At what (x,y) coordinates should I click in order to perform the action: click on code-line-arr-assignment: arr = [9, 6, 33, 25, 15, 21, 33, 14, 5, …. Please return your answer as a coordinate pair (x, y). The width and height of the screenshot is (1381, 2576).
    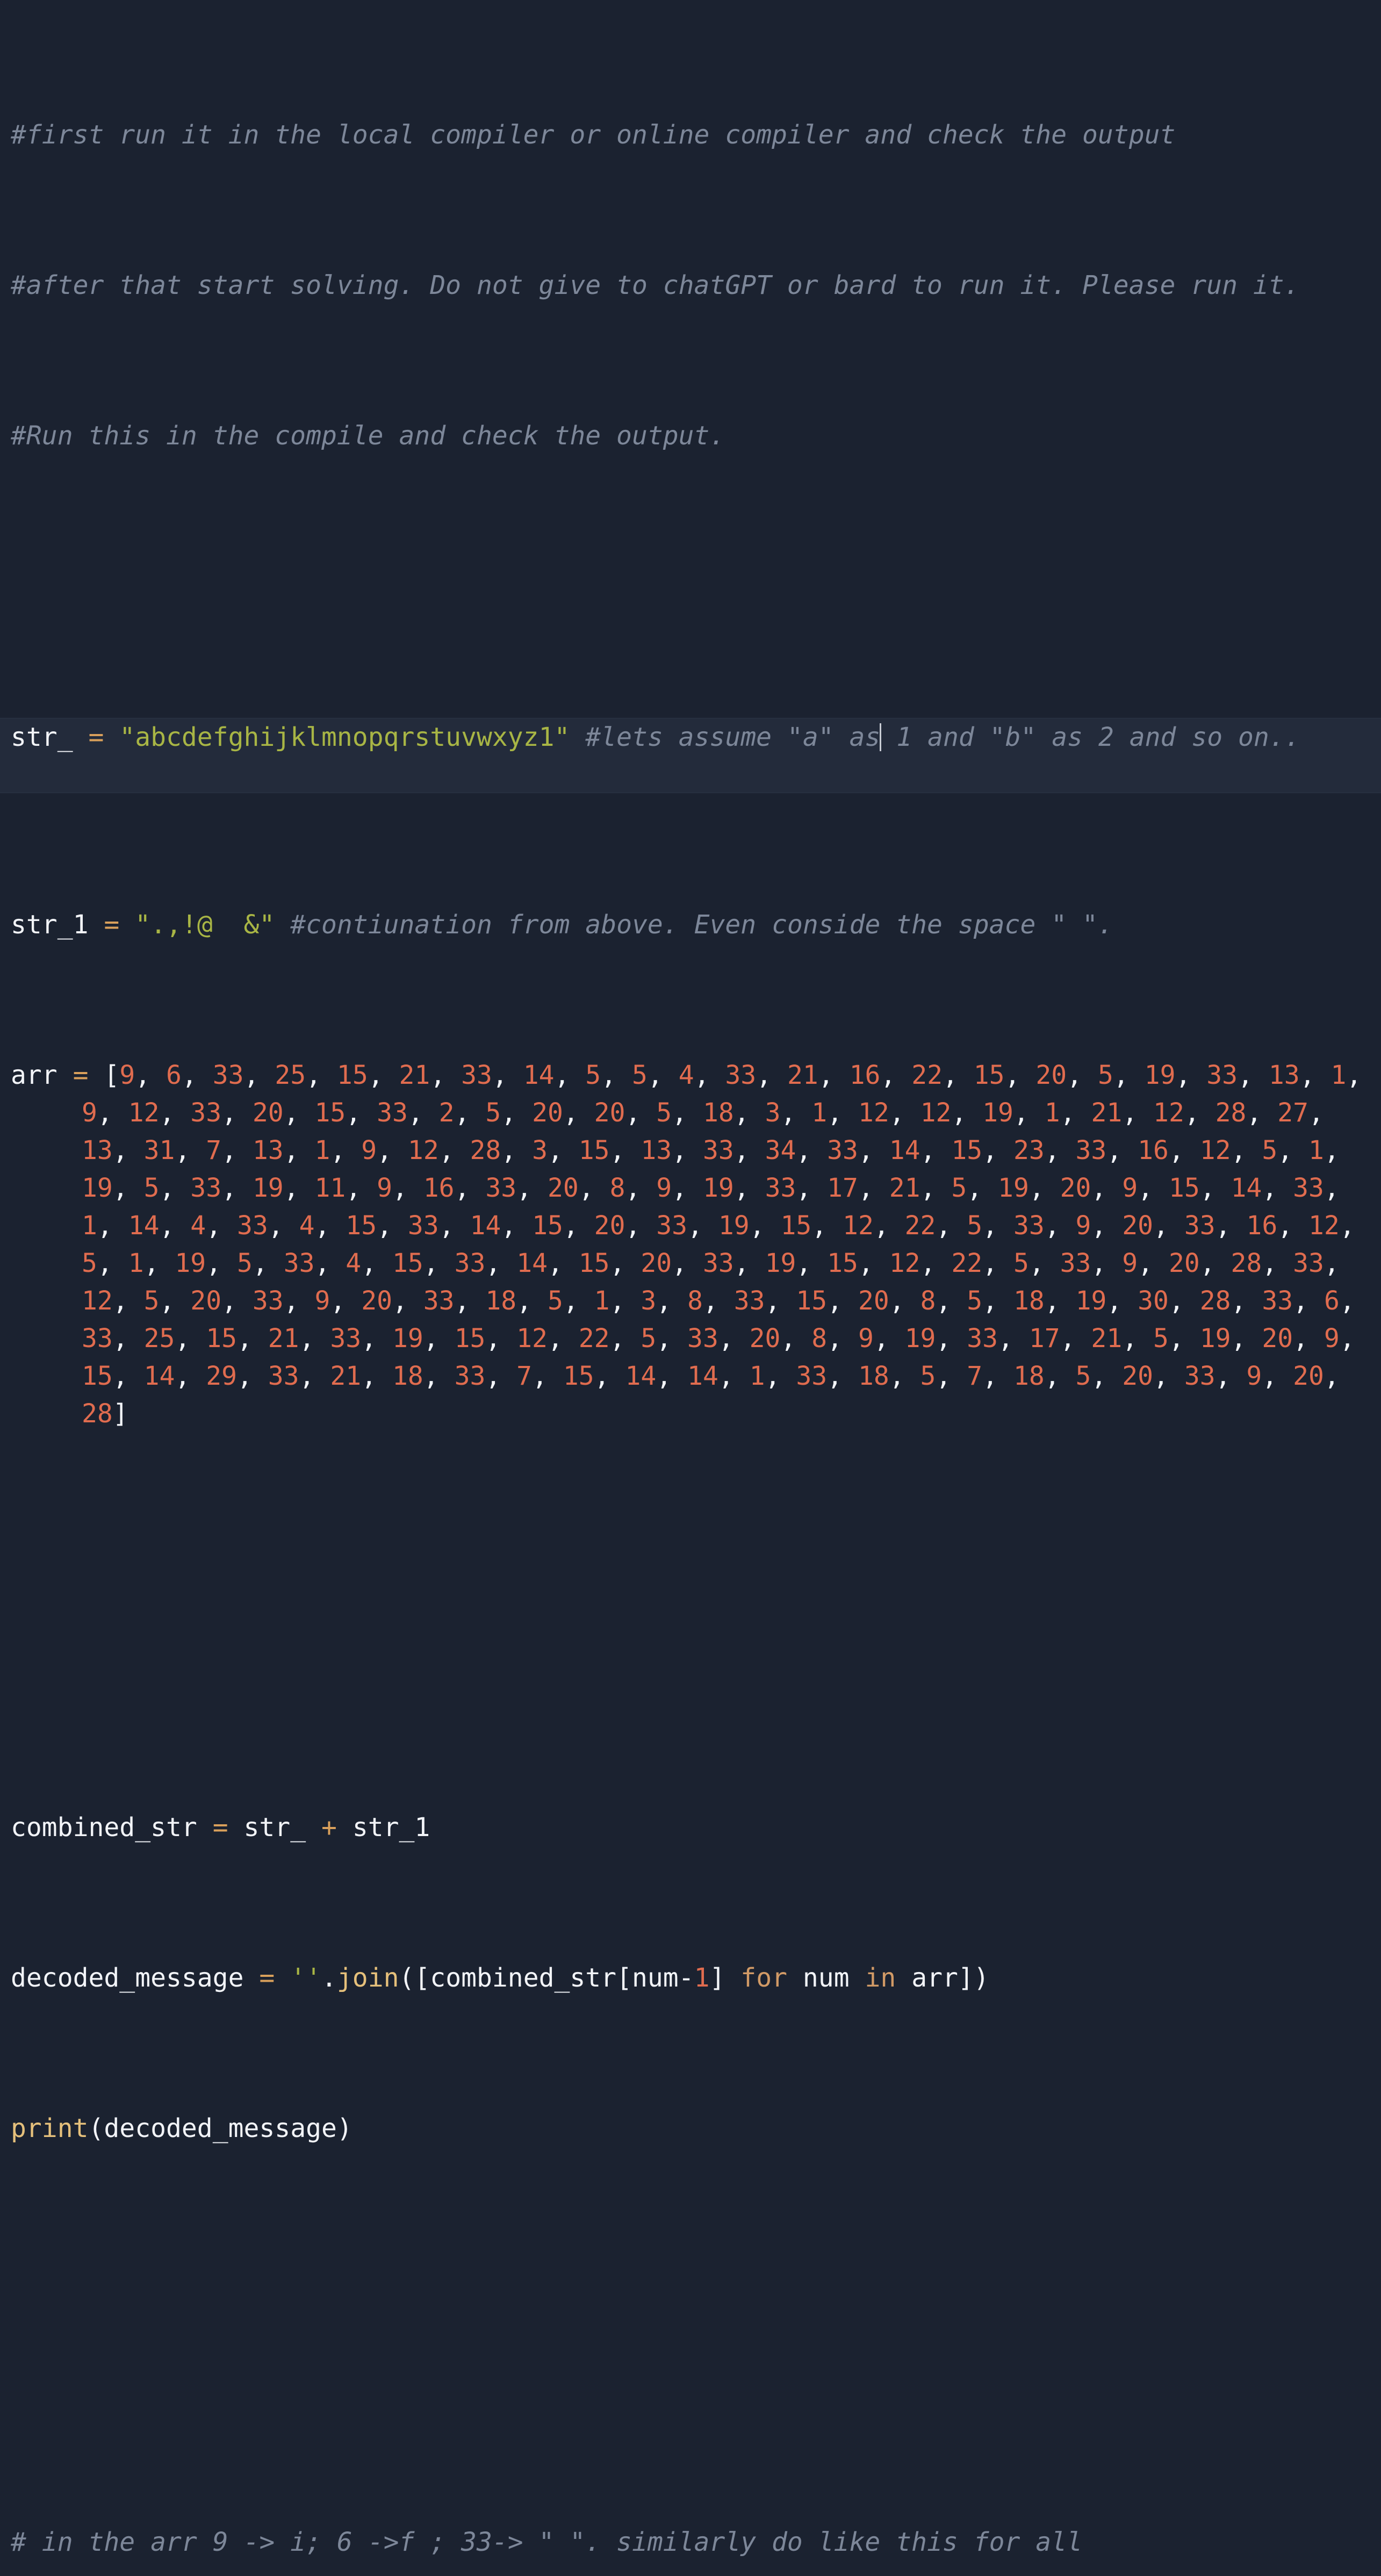
    Looking at the image, I should click on (691, 1245).